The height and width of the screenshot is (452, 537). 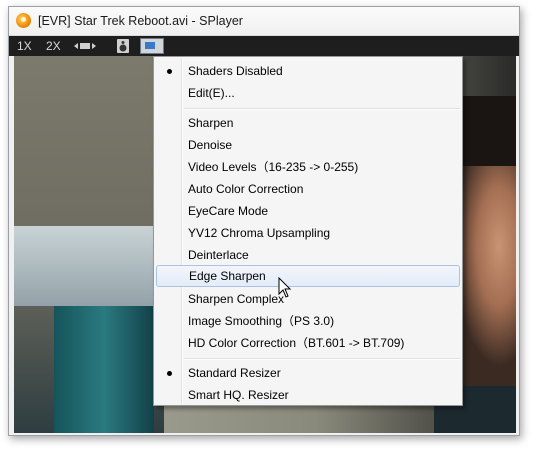 I want to click on menu-item-label: Sharpen, so click(x=211, y=123).